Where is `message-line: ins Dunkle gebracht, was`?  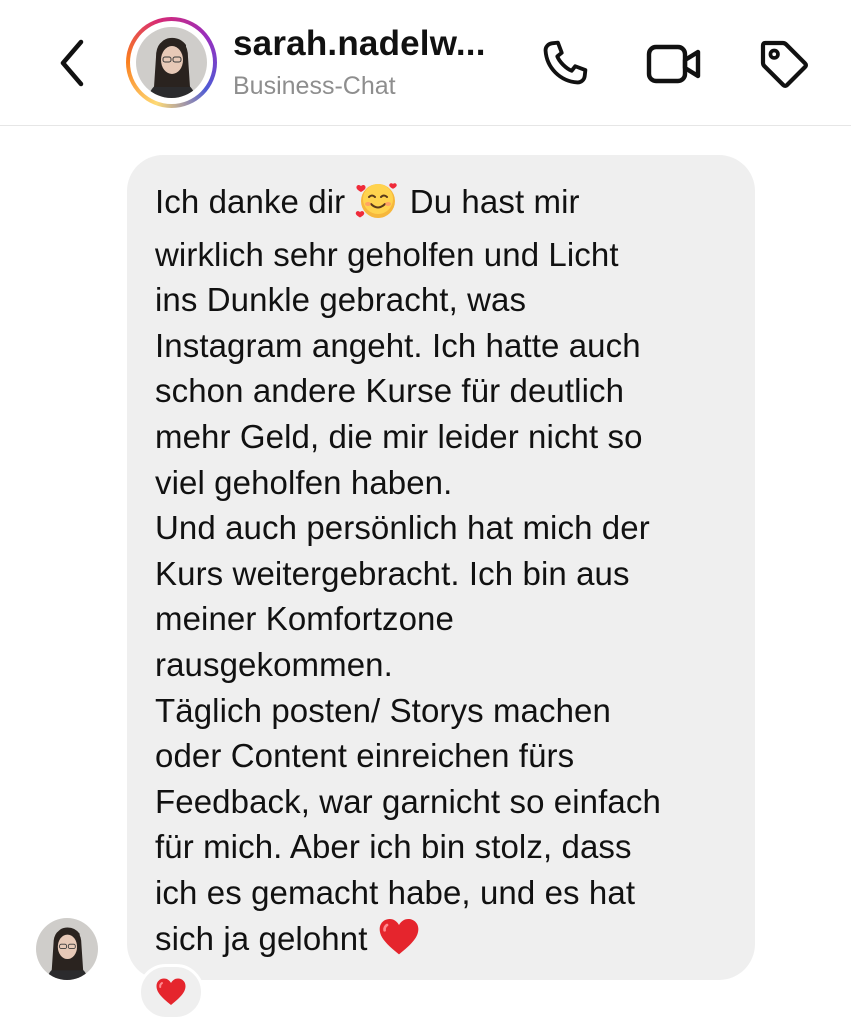 message-line: ins Dunkle gebracht, was is located at coordinates (445, 300).